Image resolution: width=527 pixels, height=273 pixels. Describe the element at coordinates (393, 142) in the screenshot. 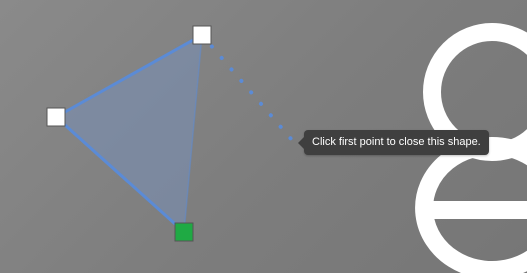

I see `close-shape-tooltip: Click first point to close this shape.` at that location.